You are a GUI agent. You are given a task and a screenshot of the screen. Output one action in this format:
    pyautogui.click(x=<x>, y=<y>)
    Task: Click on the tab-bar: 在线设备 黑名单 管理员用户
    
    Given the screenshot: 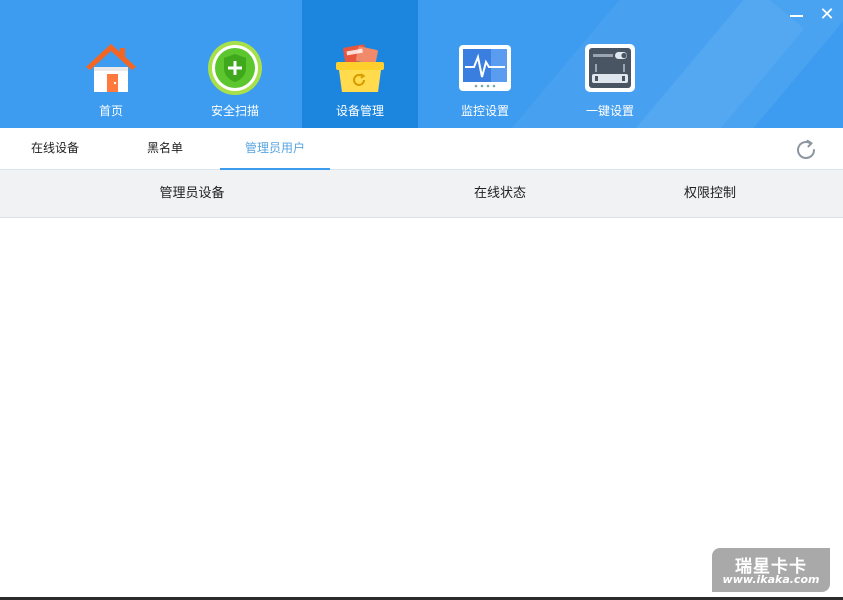 What is the action you would take?
    pyautogui.click(x=421, y=149)
    